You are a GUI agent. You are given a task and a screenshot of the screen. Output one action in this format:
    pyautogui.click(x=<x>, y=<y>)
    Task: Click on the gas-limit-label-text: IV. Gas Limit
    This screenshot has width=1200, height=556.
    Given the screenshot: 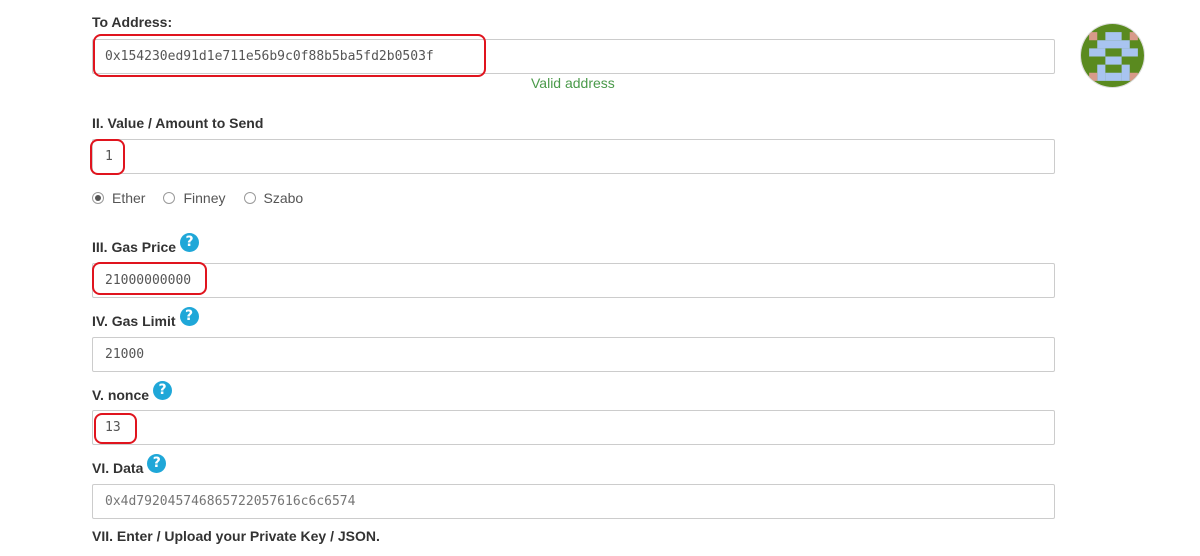 What is the action you would take?
    pyautogui.click(x=134, y=320)
    